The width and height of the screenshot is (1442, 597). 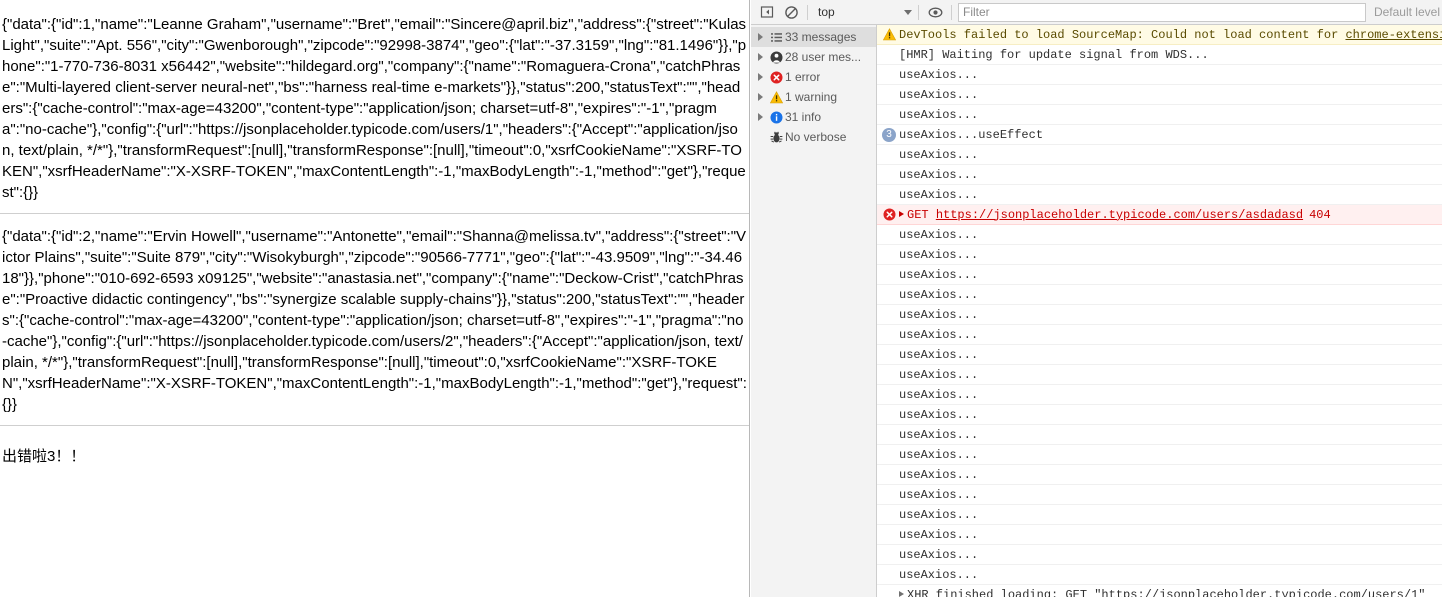 I want to click on console-sidebar-item-1-warning: 1 warning, so click(x=813, y=97).